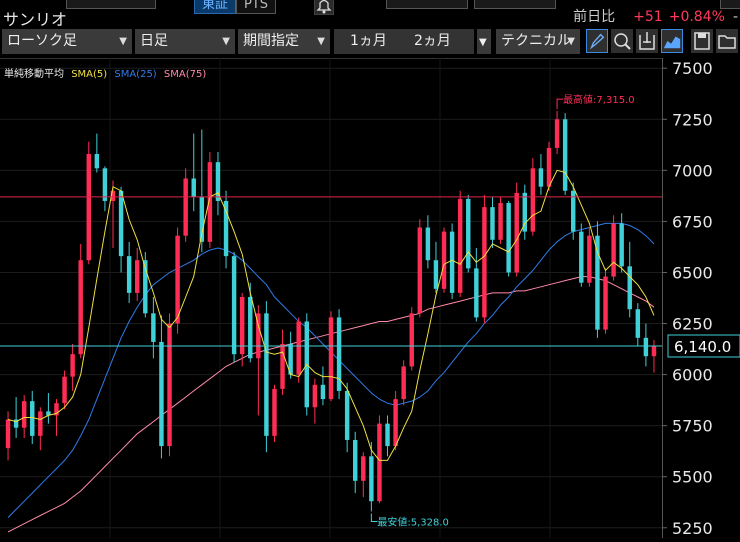 The image size is (740, 542). What do you see at coordinates (692, 119) in the screenshot?
I see `y-tick-label: 7250` at bounding box center [692, 119].